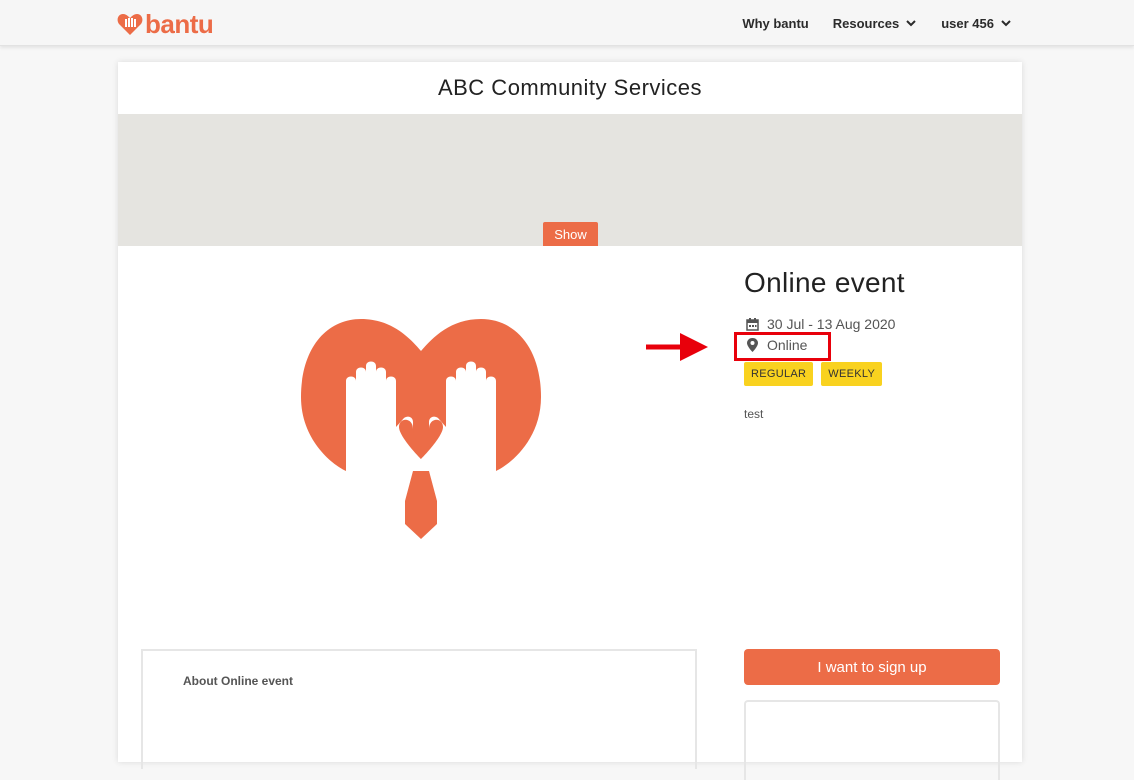 Image resolution: width=1134 pixels, height=780 pixels. What do you see at coordinates (779, 374) in the screenshot?
I see `tag-regular: REGULAR` at bounding box center [779, 374].